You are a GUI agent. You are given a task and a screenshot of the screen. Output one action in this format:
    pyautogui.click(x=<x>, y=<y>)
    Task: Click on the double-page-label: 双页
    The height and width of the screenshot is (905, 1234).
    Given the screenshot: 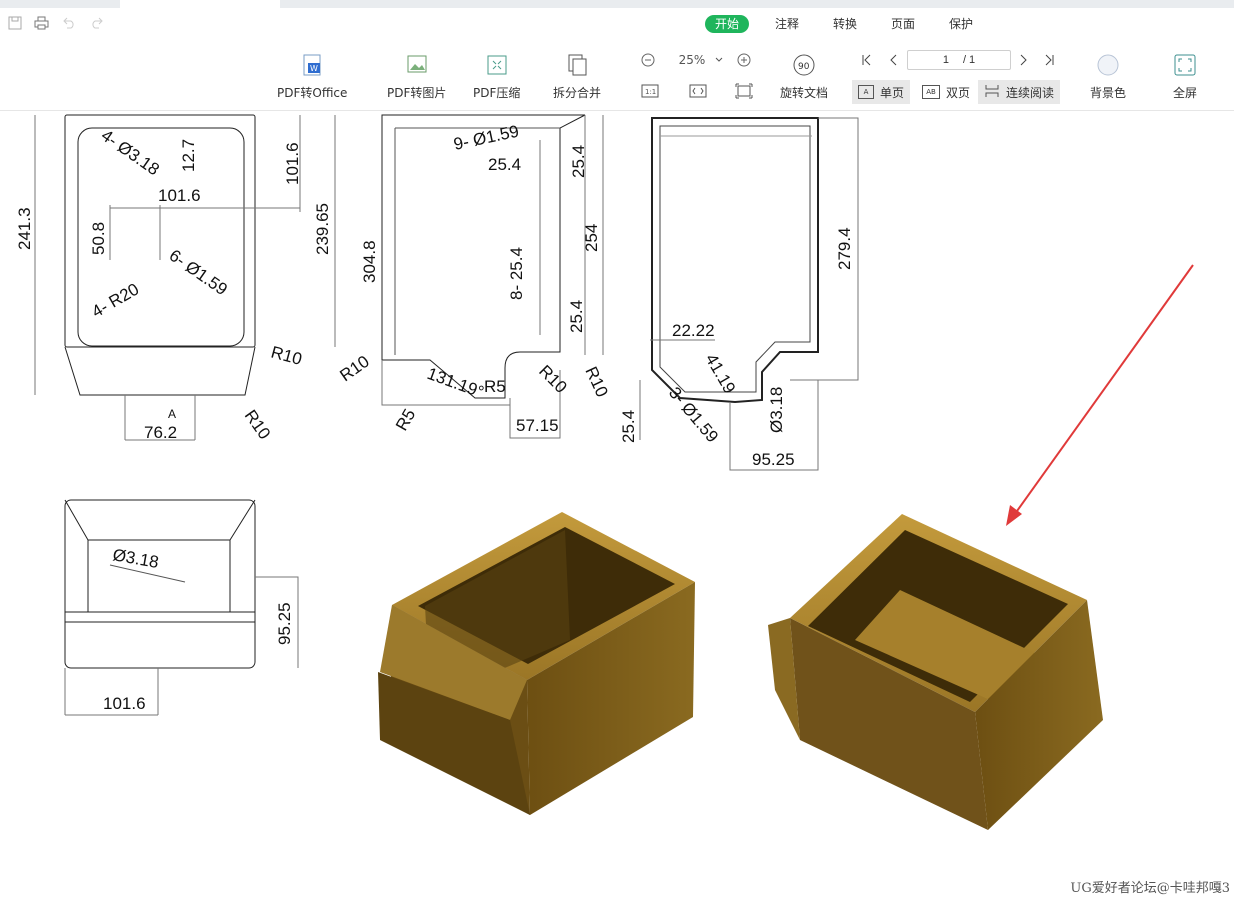 What is the action you would take?
    pyautogui.click(x=958, y=92)
    